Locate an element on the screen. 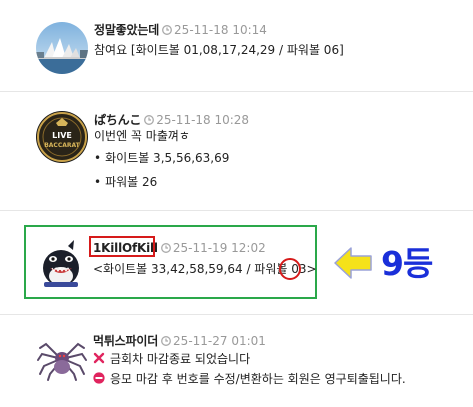 Image resolution: width=473 pixels, height=407 pixels. avatar: LIVE BACCARAT is located at coordinates (62, 137).